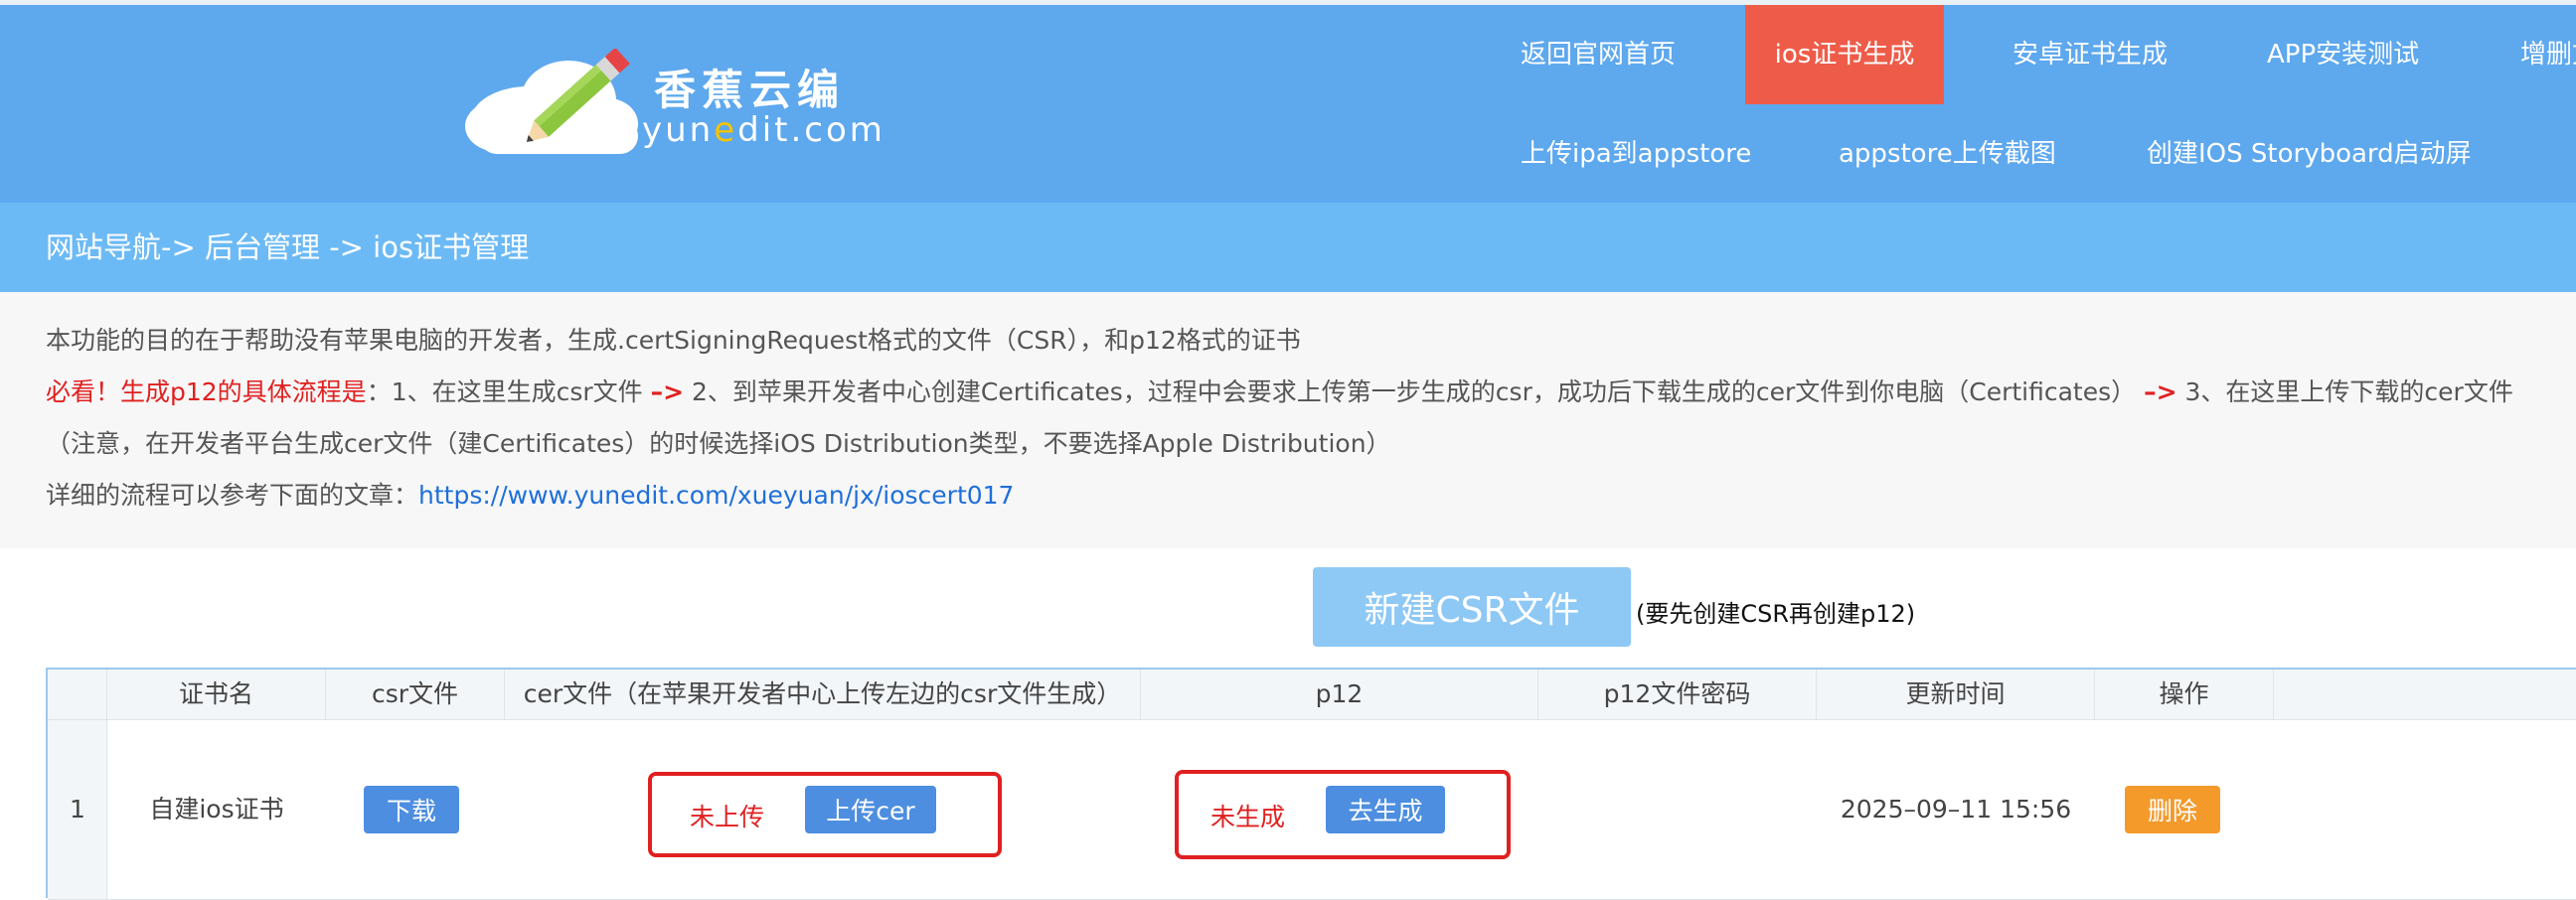 This screenshot has height=900, width=2576. Describe the element at coordinates (1248, 817) in the screenshot. I see `p12-status: 未生成` at that location.